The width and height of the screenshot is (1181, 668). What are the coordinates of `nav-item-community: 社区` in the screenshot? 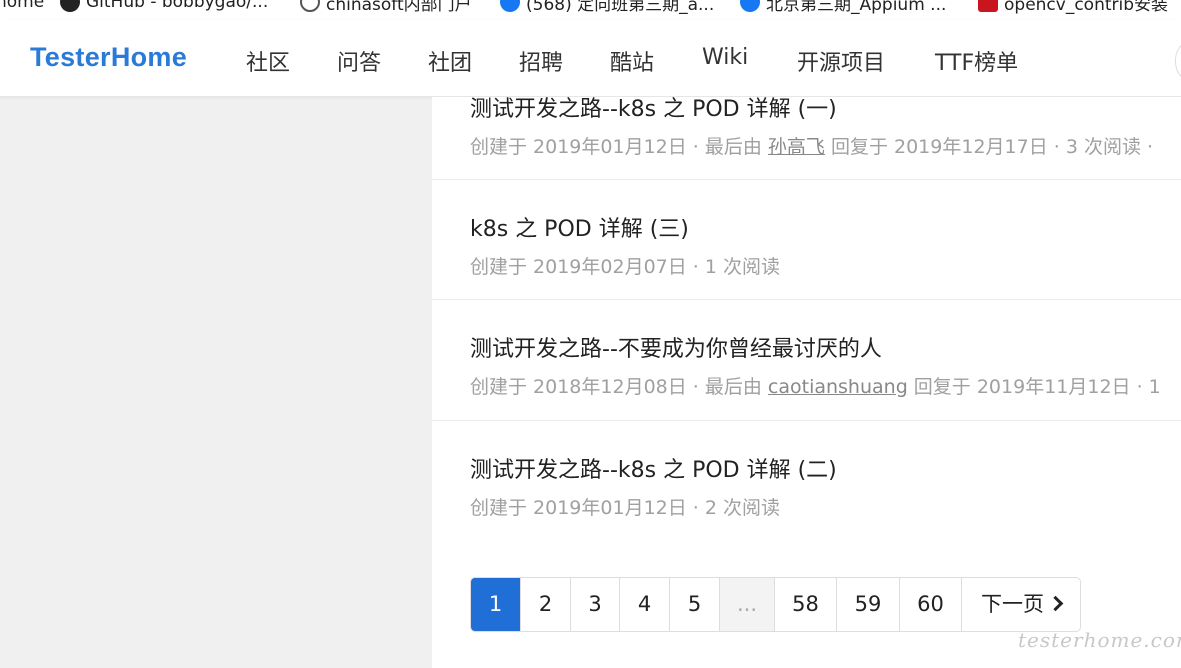 It's located at (268, 61).